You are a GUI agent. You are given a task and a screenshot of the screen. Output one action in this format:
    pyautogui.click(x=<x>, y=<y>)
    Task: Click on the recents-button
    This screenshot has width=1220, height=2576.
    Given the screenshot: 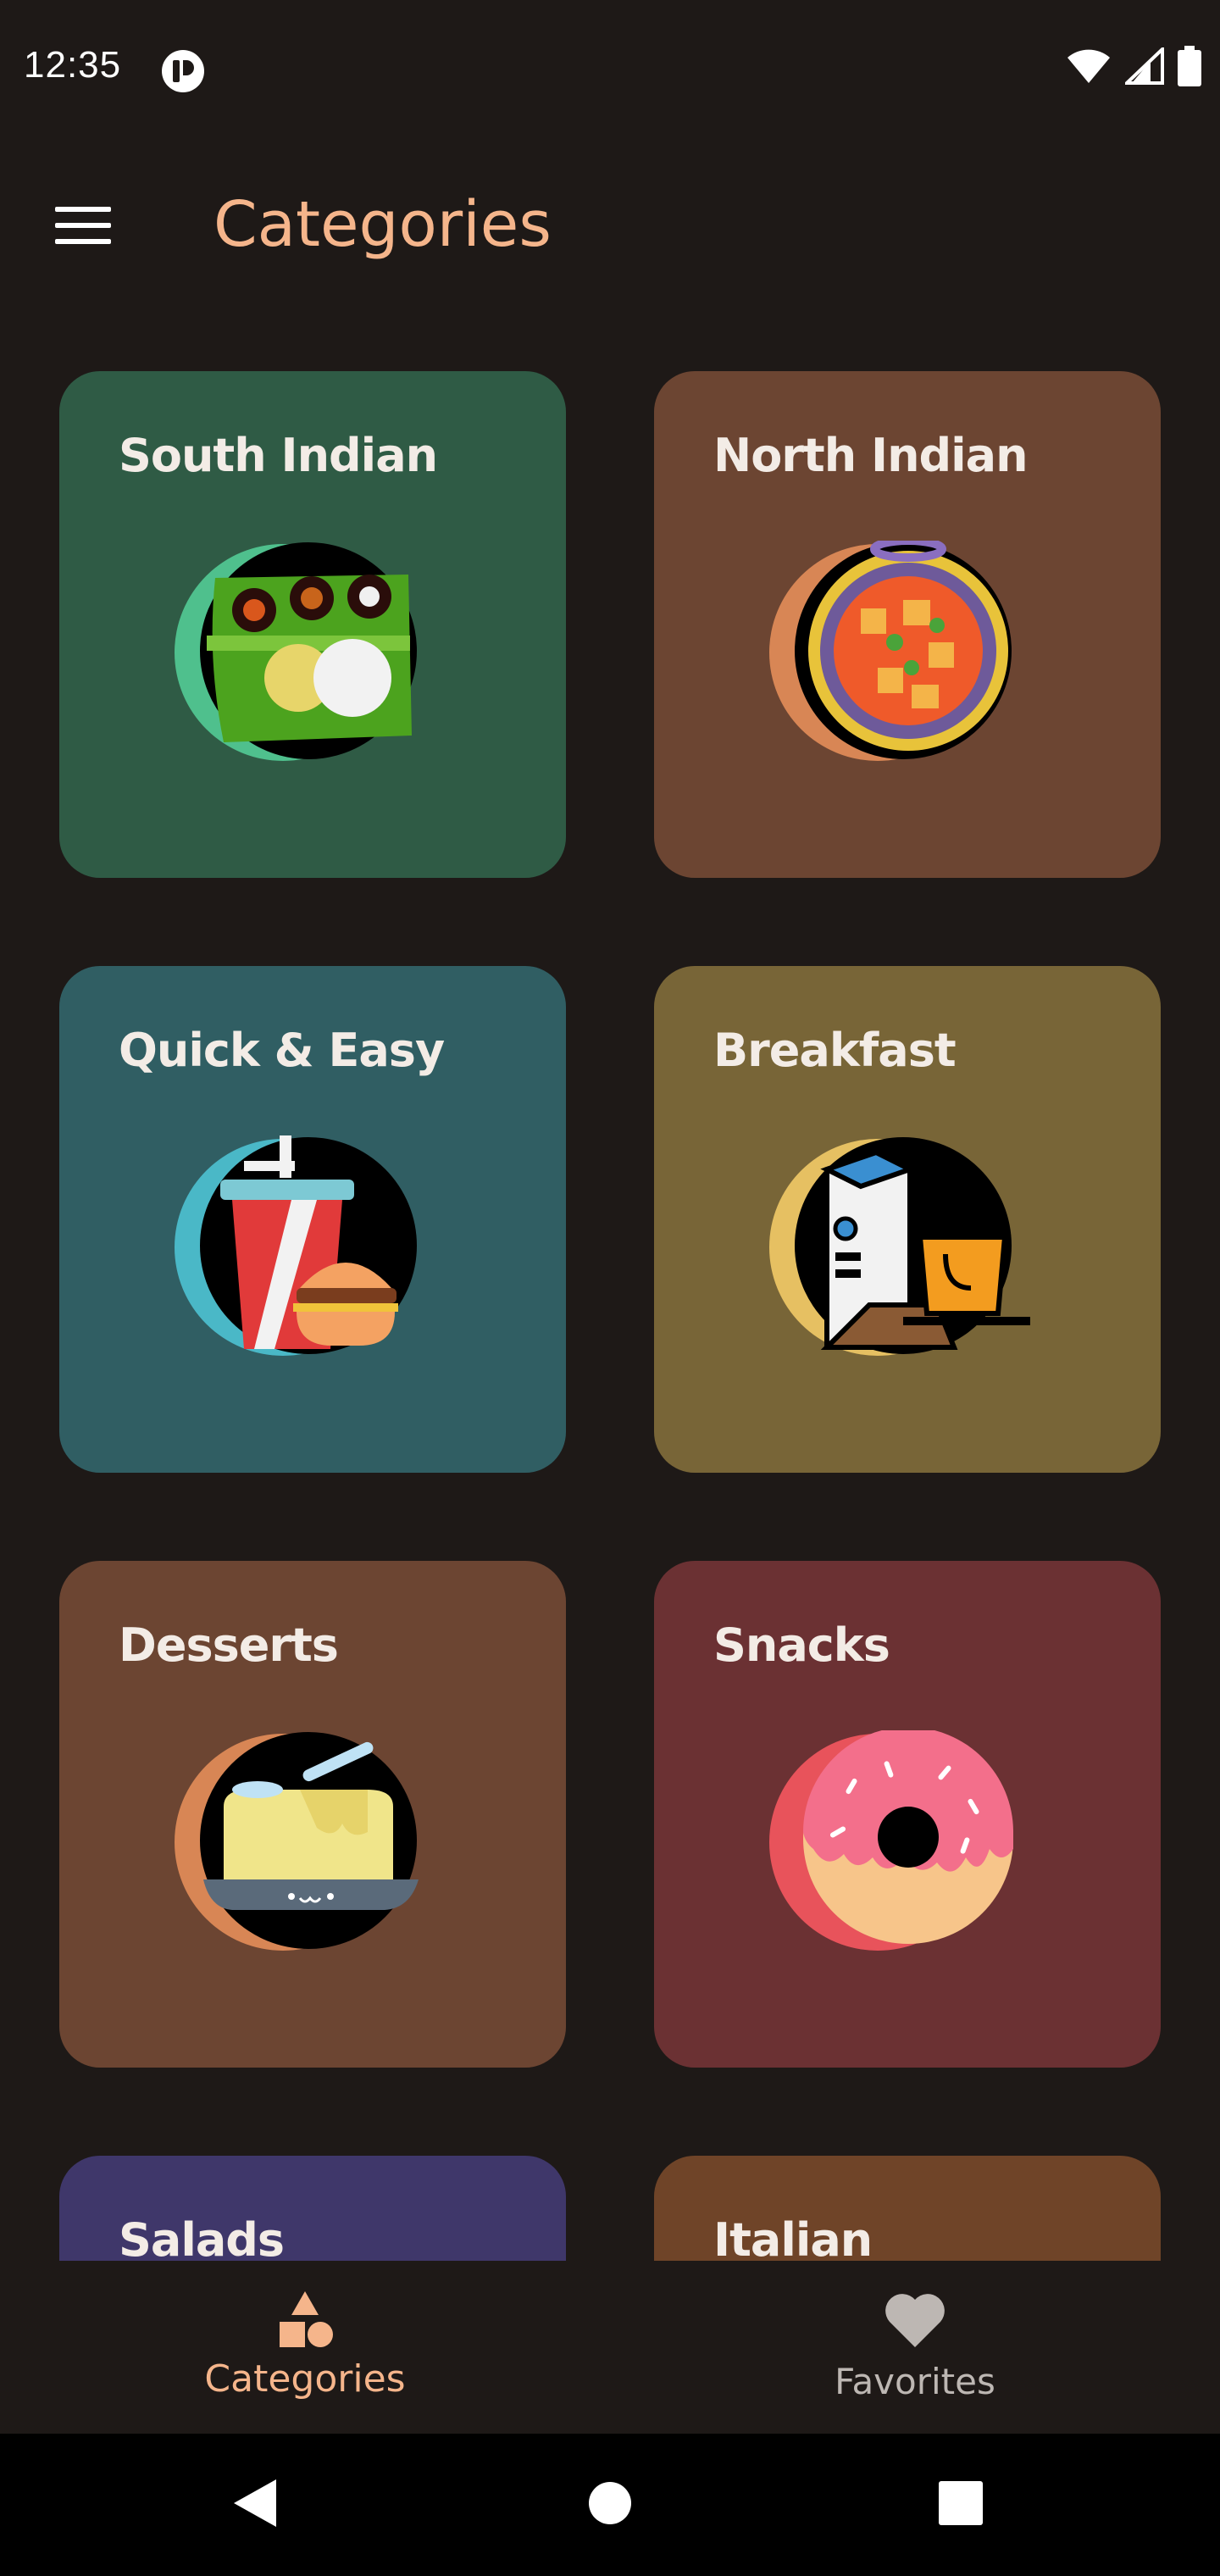 What is the action you would take?
    pyautogui.click(x=960, y=2504)
    